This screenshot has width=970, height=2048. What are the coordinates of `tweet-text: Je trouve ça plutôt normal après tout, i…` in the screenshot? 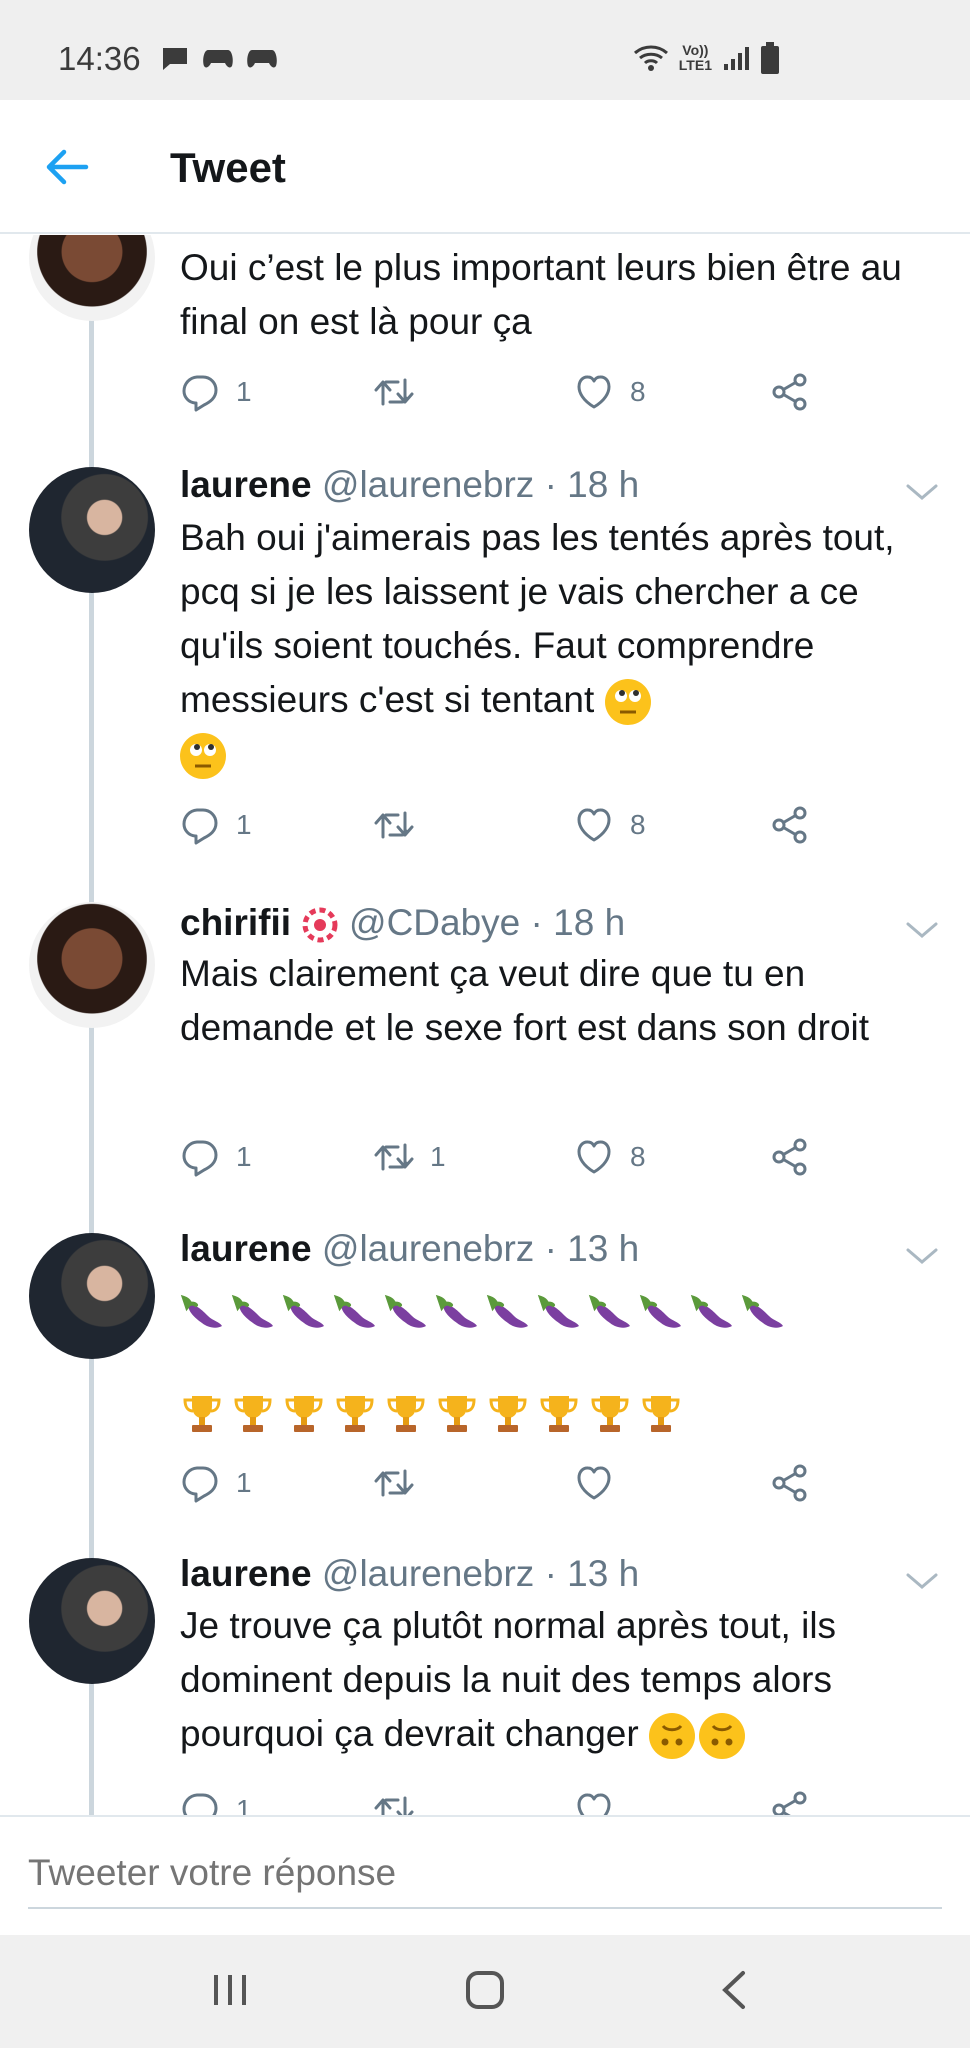 It's located at (560, 1680).